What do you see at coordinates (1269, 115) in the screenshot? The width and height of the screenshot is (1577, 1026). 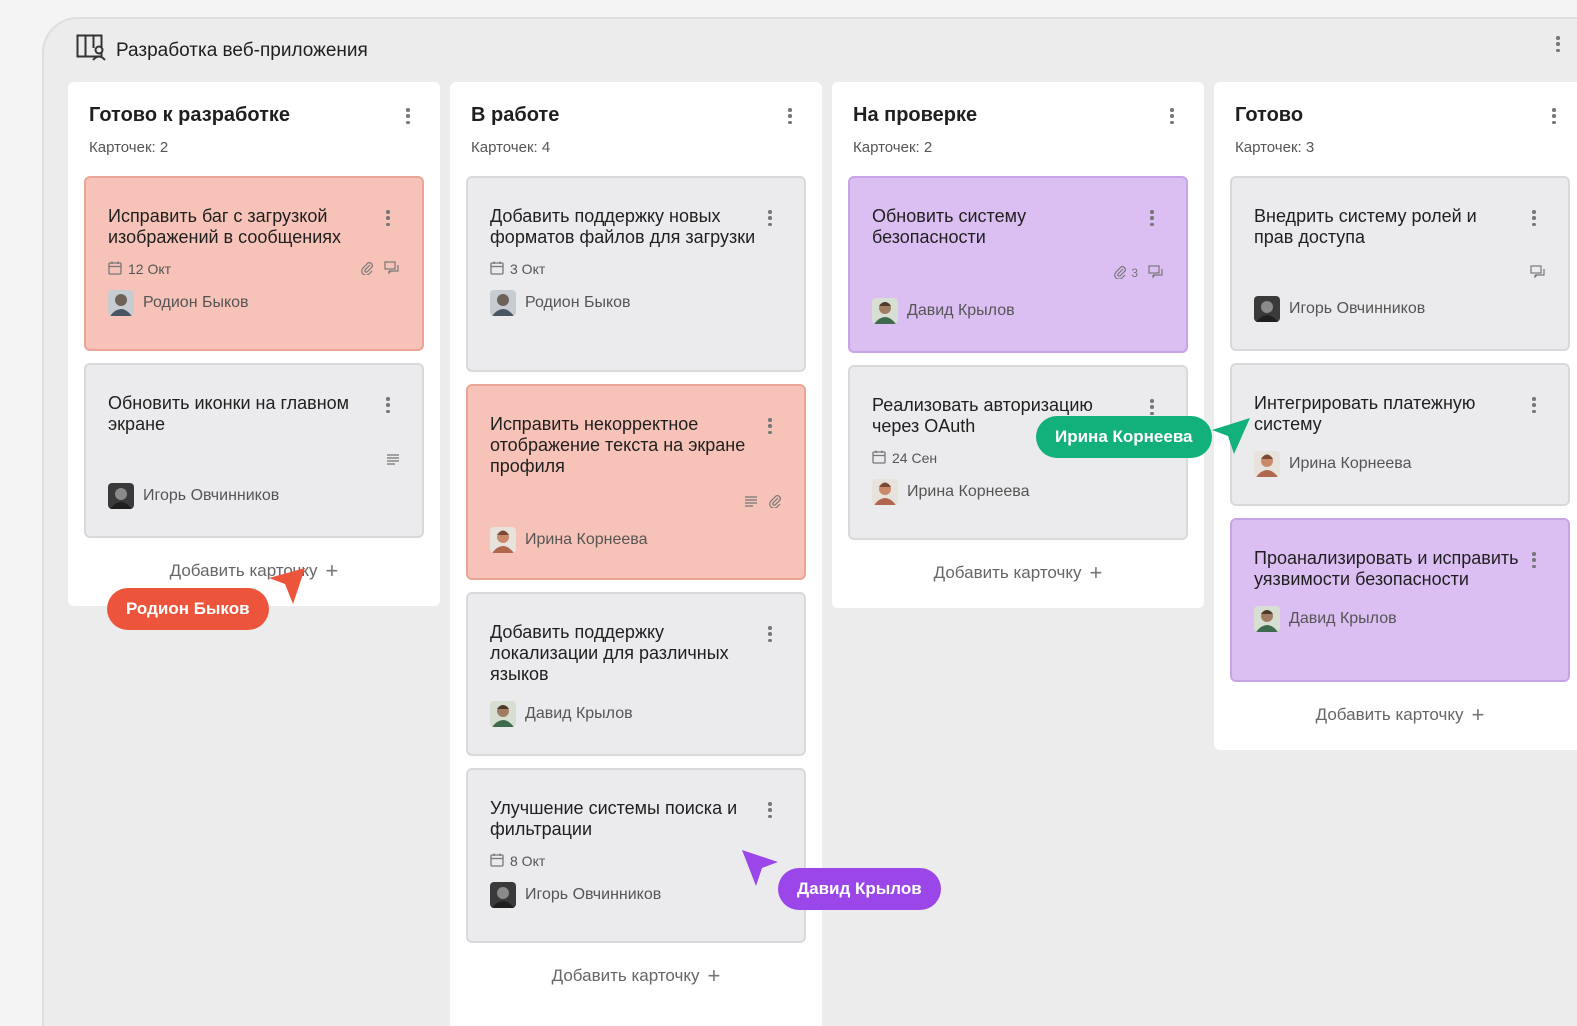 I see `column-title: Готово` at bounding box center [1269, 115].